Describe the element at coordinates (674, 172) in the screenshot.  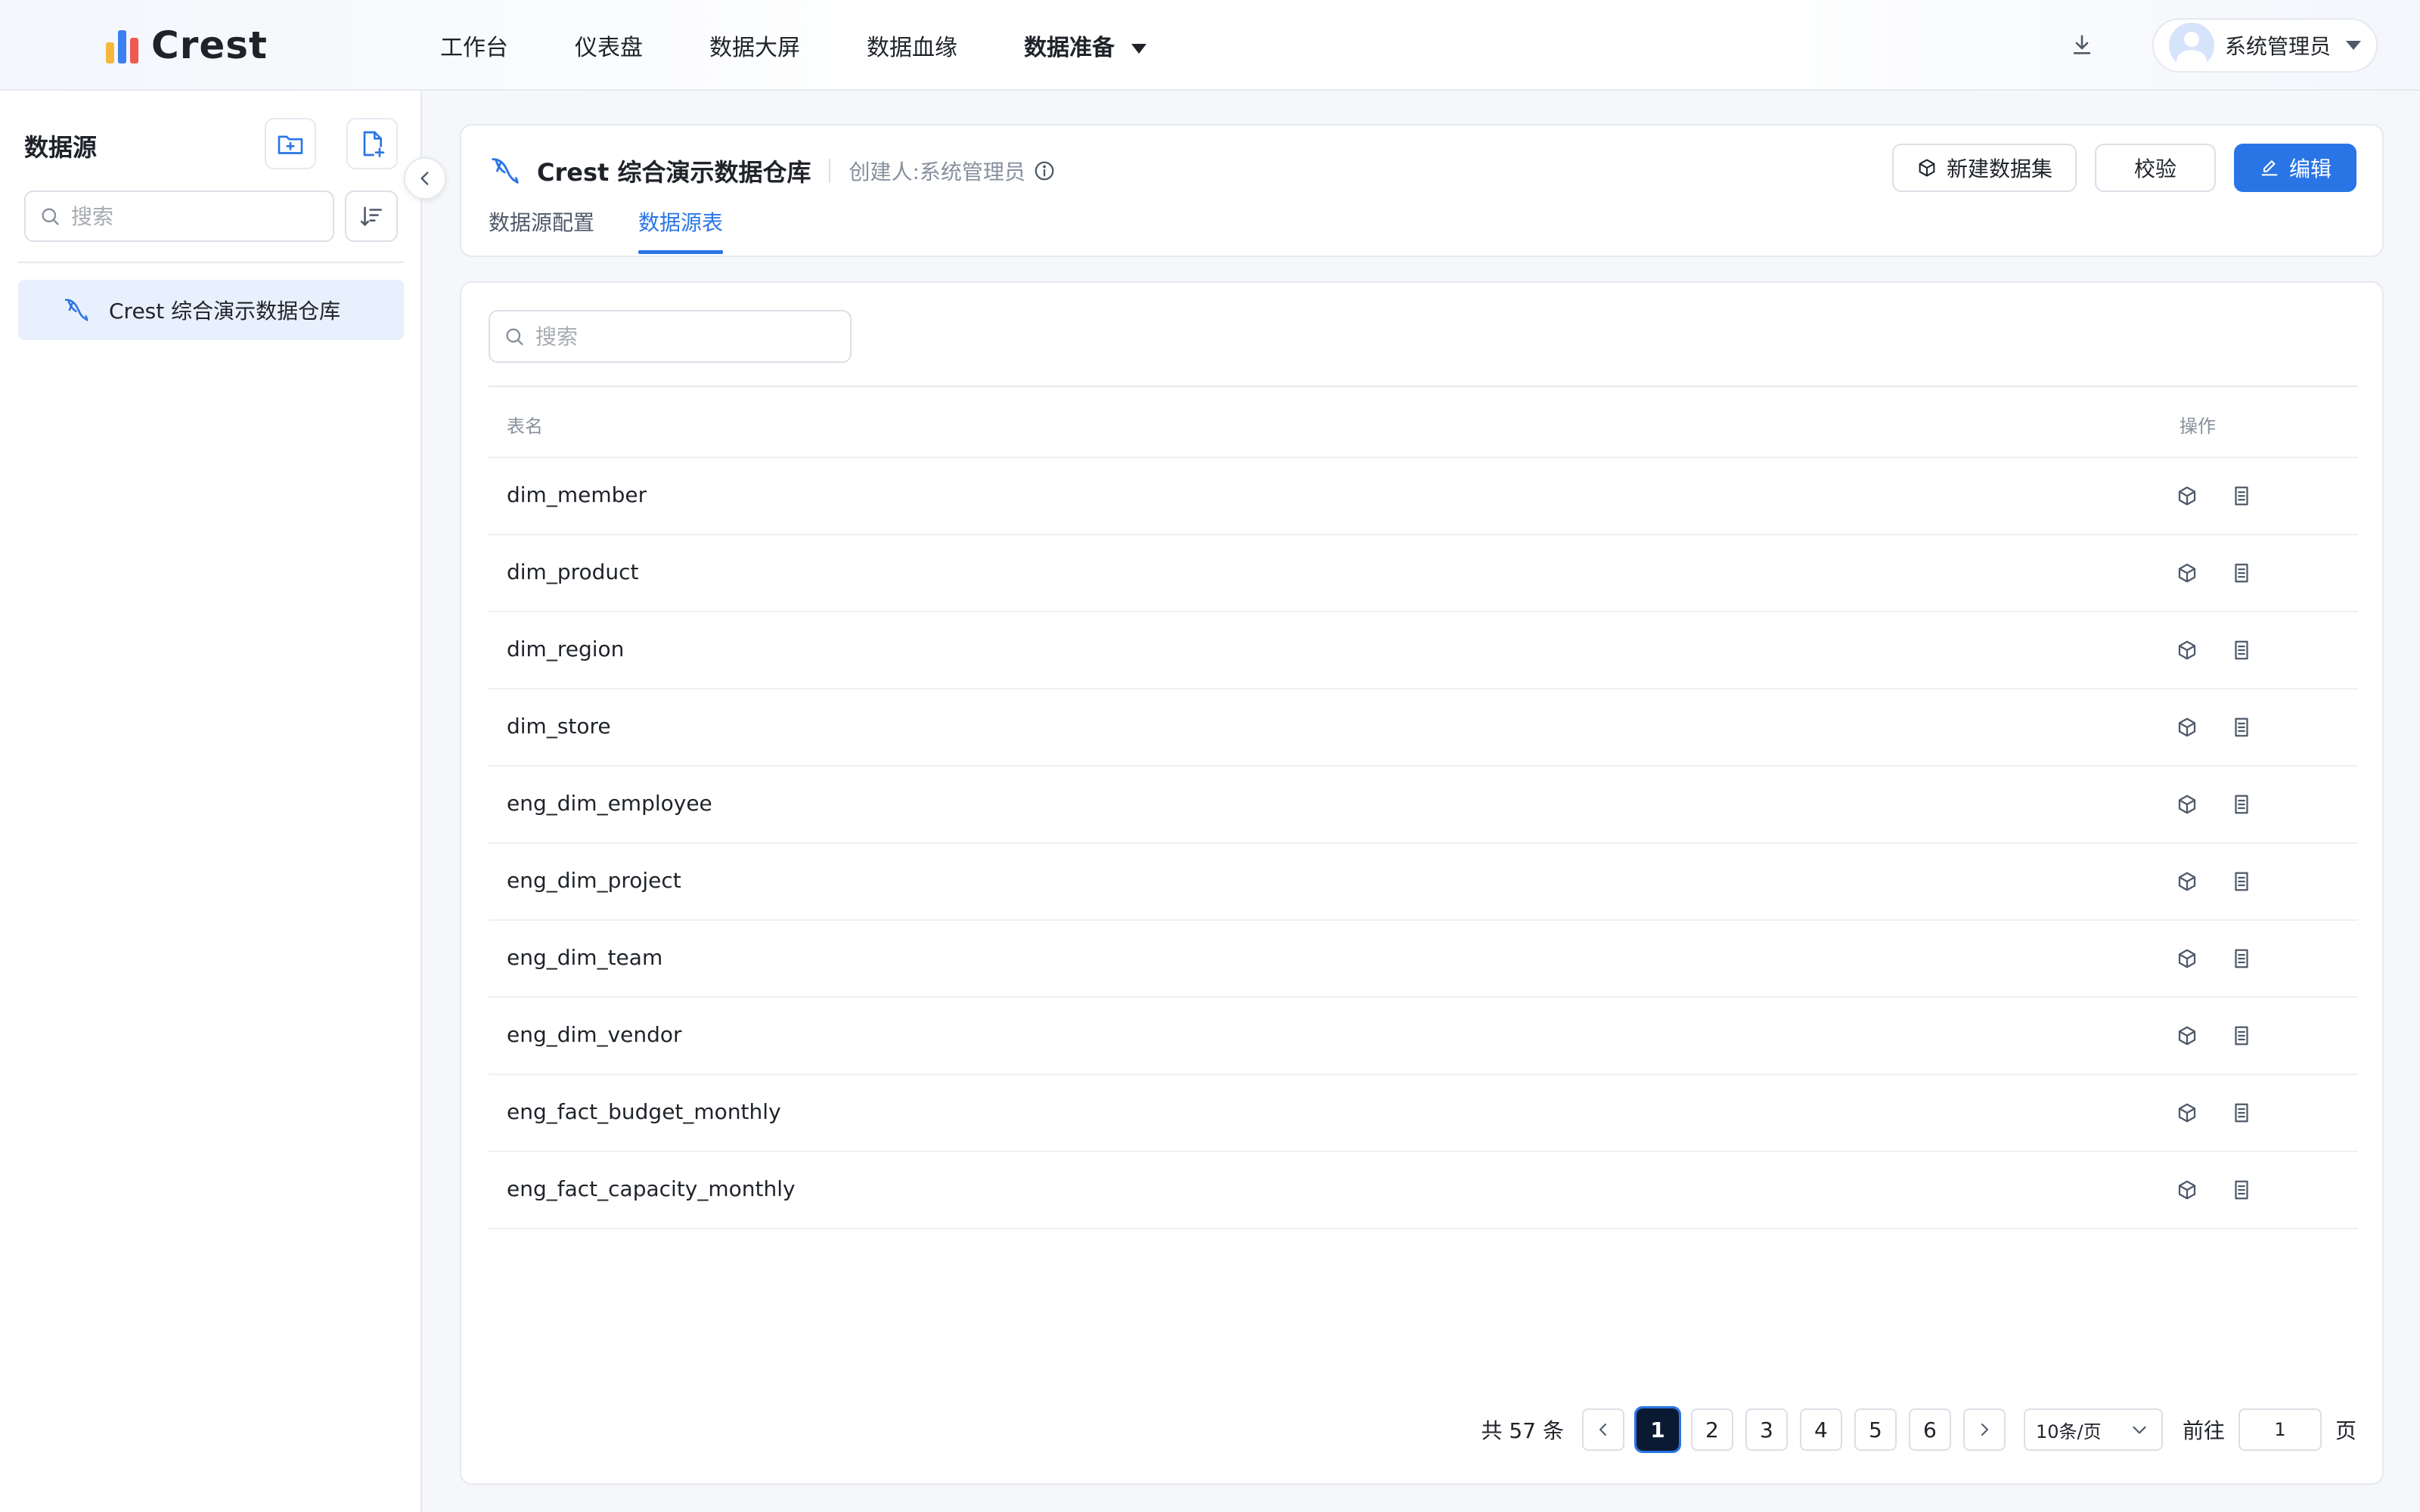
I see `datasource-name: Crest 综合演示数据仓库` at that location.